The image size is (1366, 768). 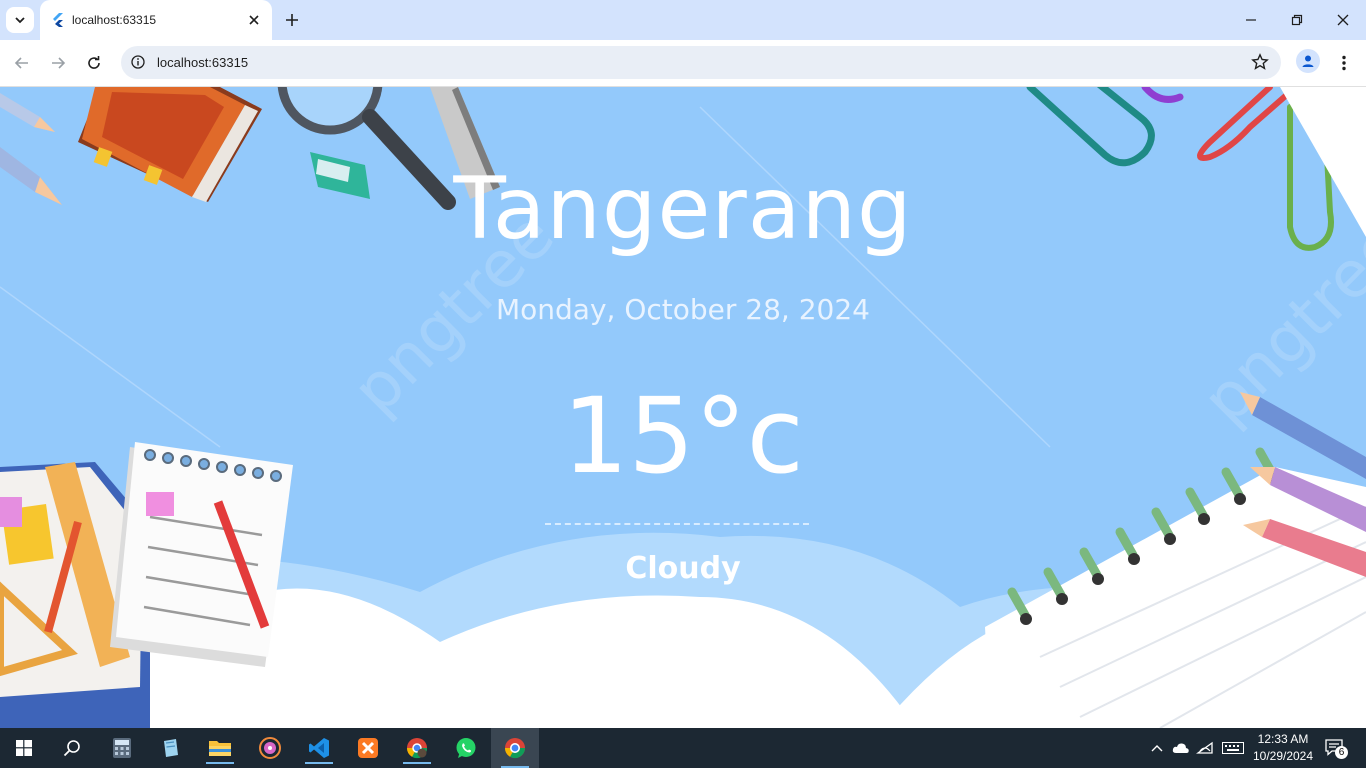 I want to click on search-icon, so click(x=71, y=748).